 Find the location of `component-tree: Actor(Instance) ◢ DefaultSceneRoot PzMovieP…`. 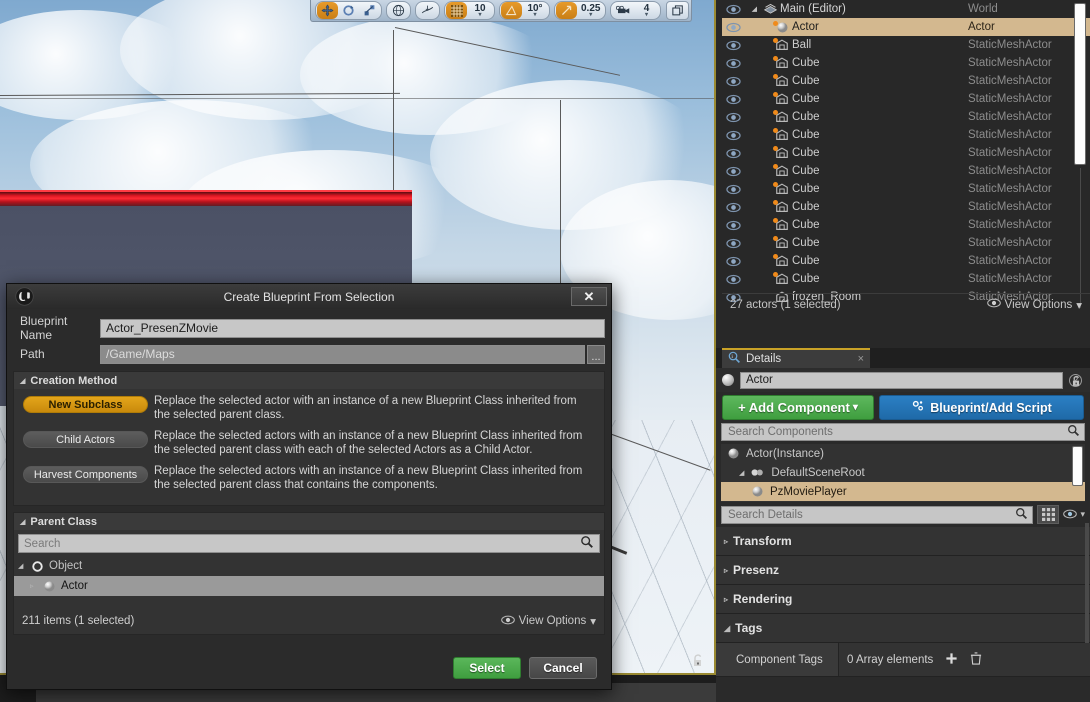

component-tree: Actor(Instance) ◢ DefaultSceneRoot PzMovieP… is located at coordinates (903, 473).